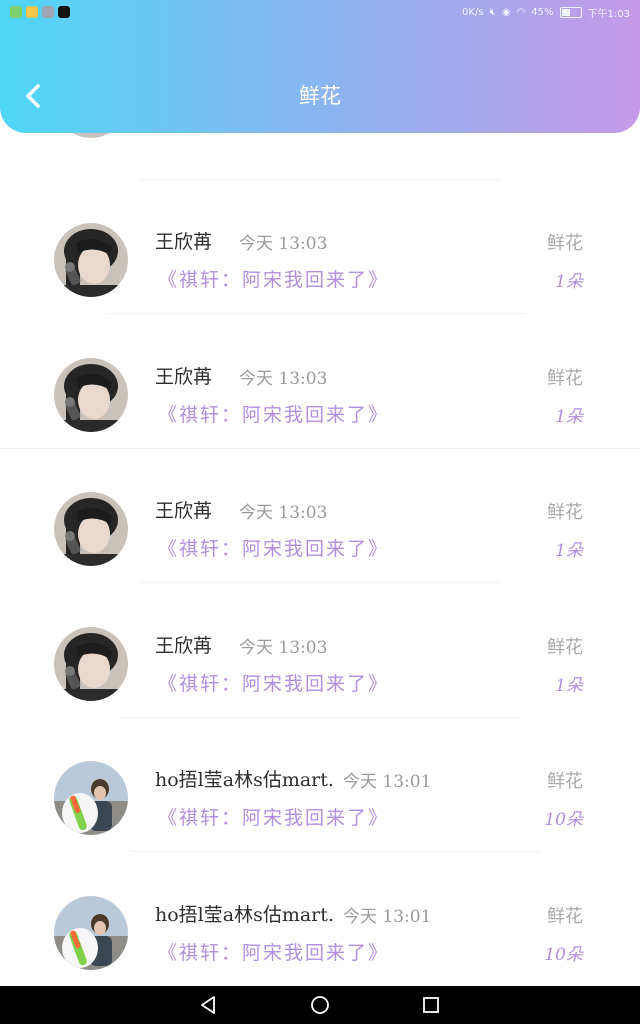 The height and width of the screenshot is (1024, 640). I want to click on wifi-icon: ◠, so click(521, 12).